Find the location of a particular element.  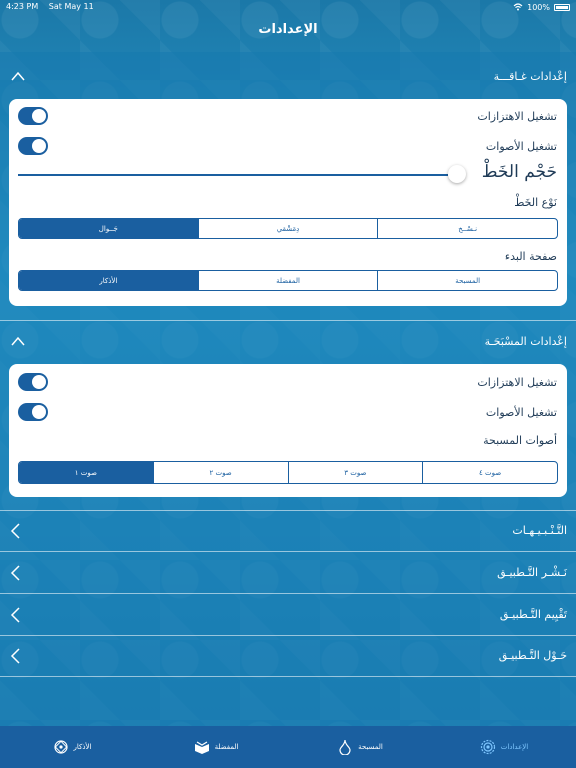

rosary-vibration-label: تشغيل الاهتزازات is located at coordinates (517, 382).